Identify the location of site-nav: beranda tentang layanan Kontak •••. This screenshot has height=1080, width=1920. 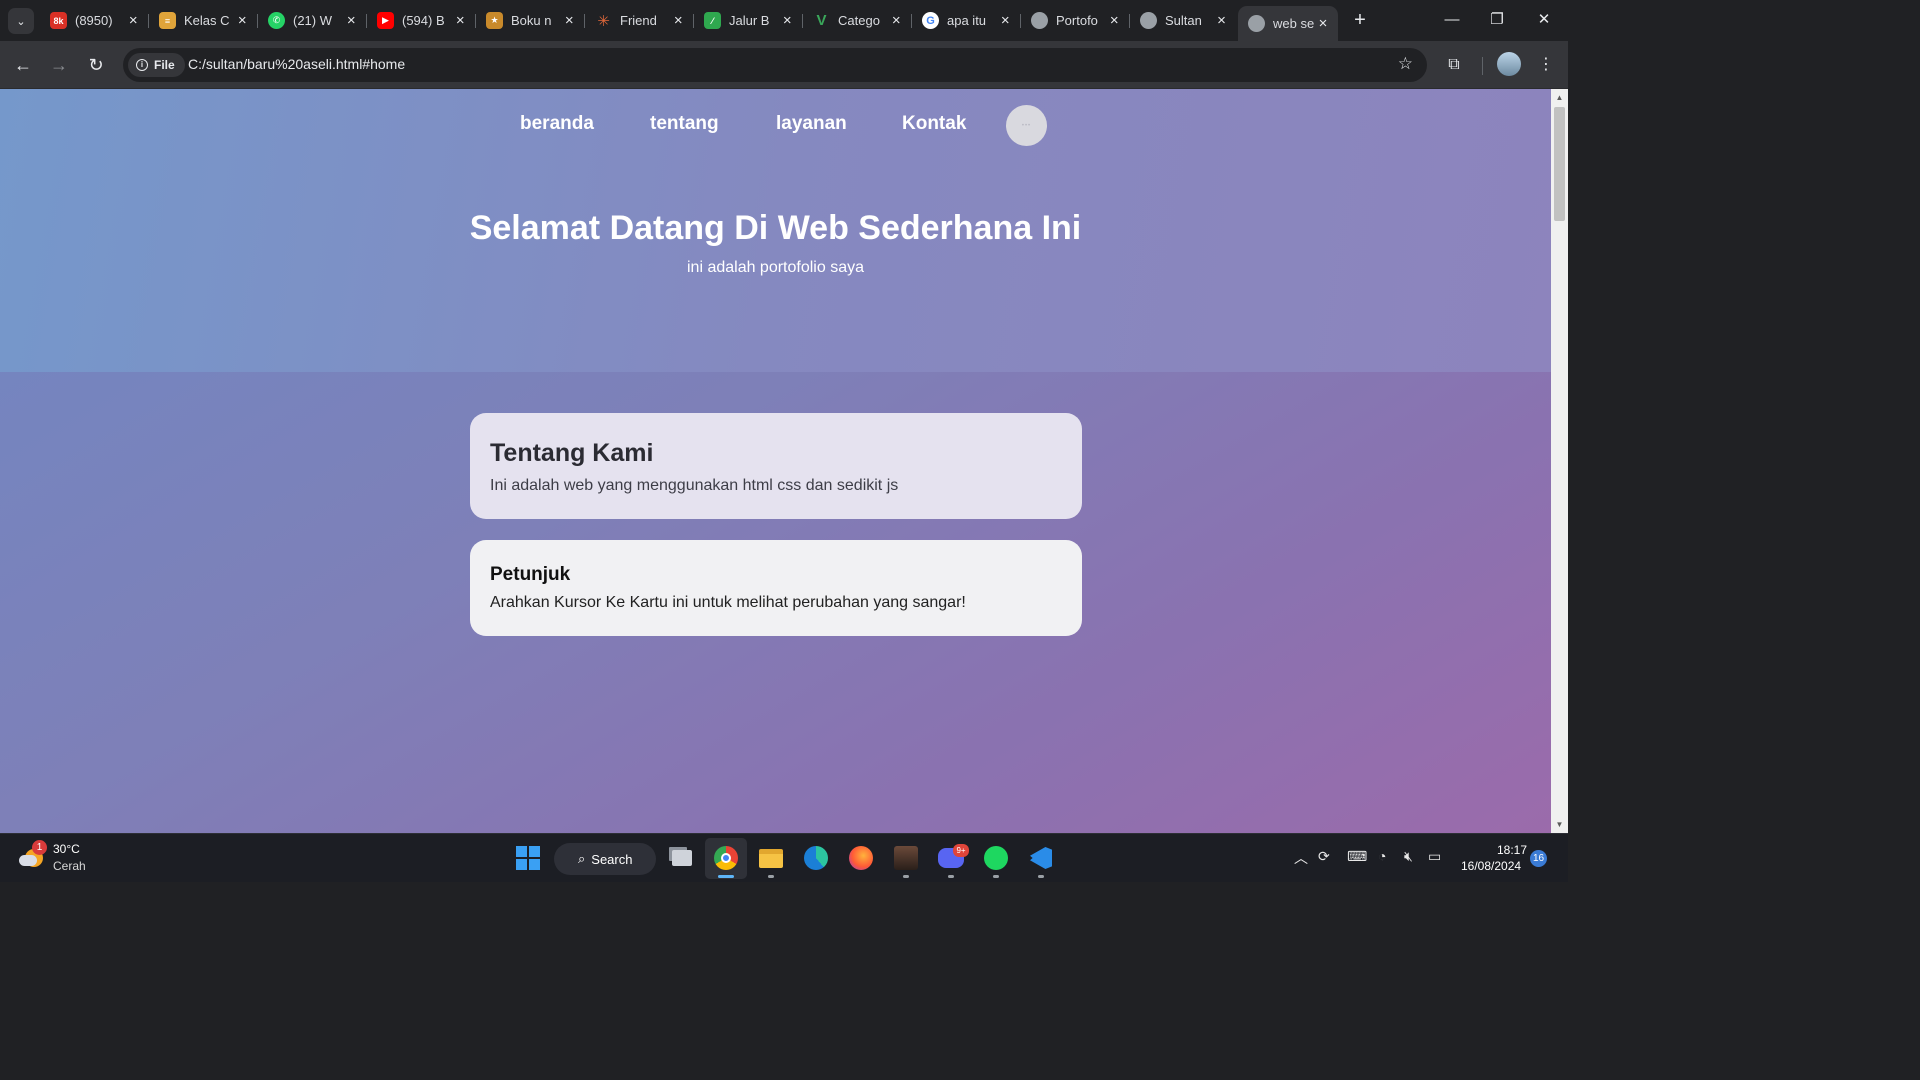
(775, 125).